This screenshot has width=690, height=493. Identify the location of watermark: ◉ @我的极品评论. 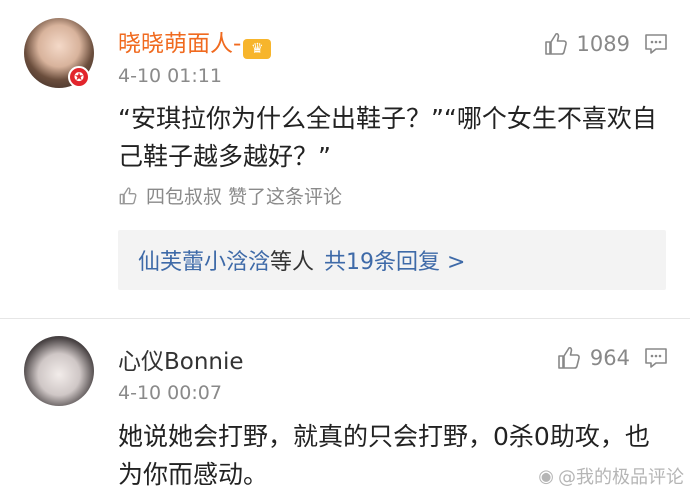
(611, 476).